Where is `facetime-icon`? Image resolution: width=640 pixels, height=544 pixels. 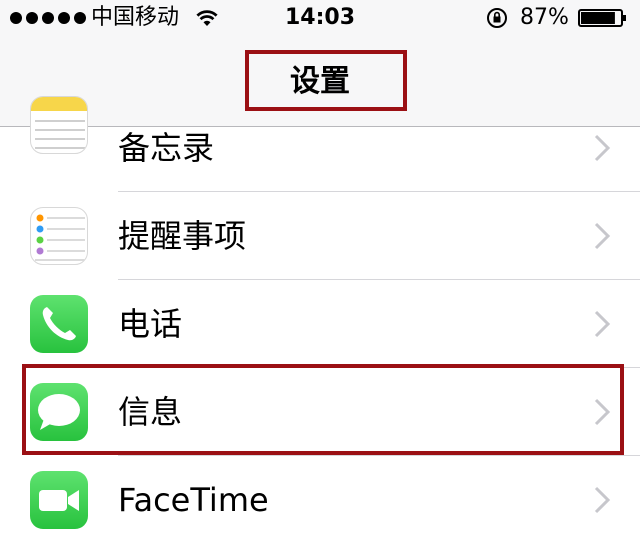
facetime-icon is located at coordinates (59, 500).